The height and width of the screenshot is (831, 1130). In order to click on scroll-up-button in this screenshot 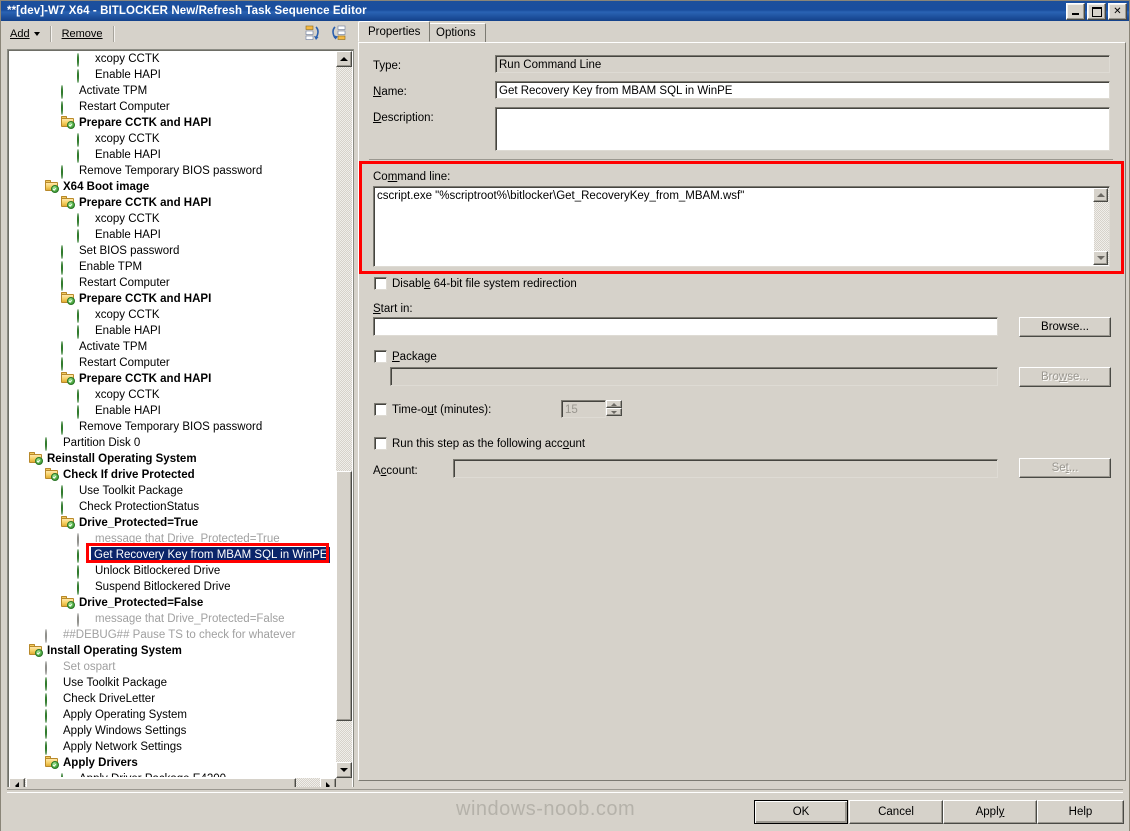, I will do `click(344, 59)`.